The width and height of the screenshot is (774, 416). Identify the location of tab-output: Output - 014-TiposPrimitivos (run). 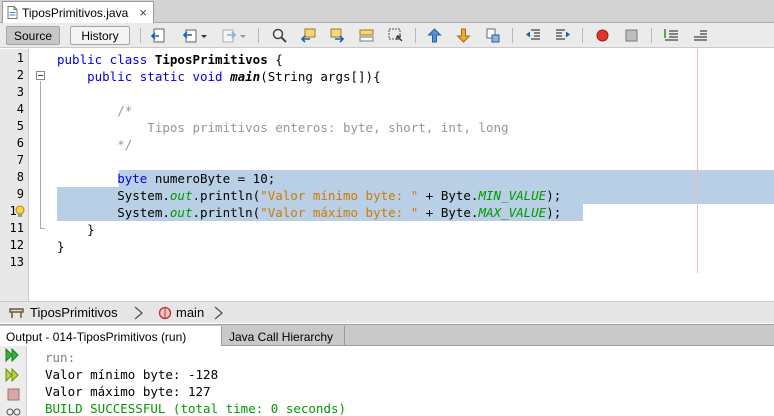
(111, 336).